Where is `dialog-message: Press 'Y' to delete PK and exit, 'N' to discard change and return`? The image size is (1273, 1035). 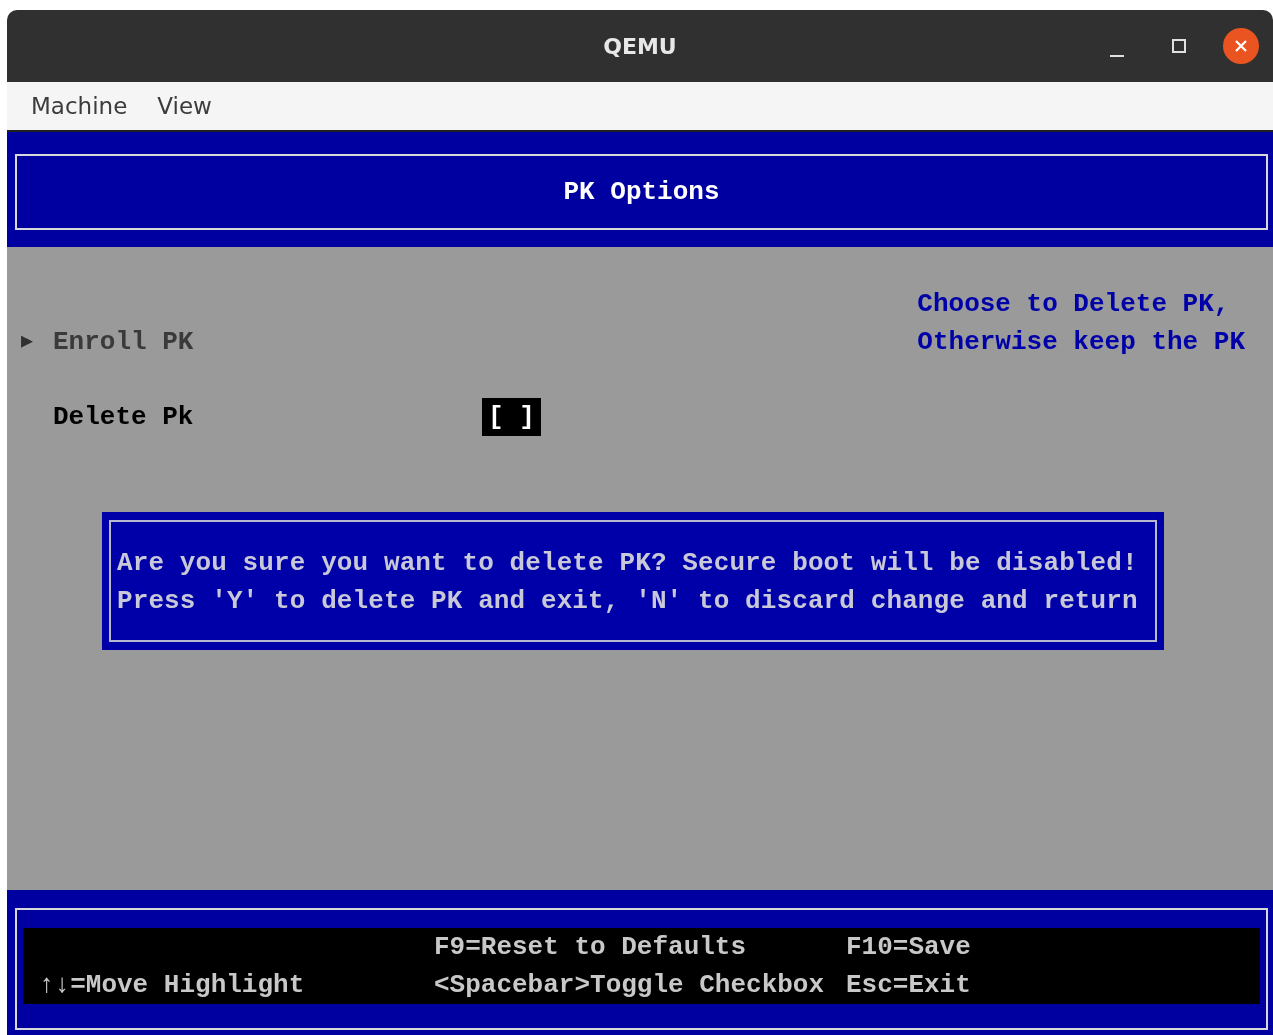 dialog-message: Press 'Y' to delete PK and exit, 'N' to discard change and return is located at coordinates (628, 601).